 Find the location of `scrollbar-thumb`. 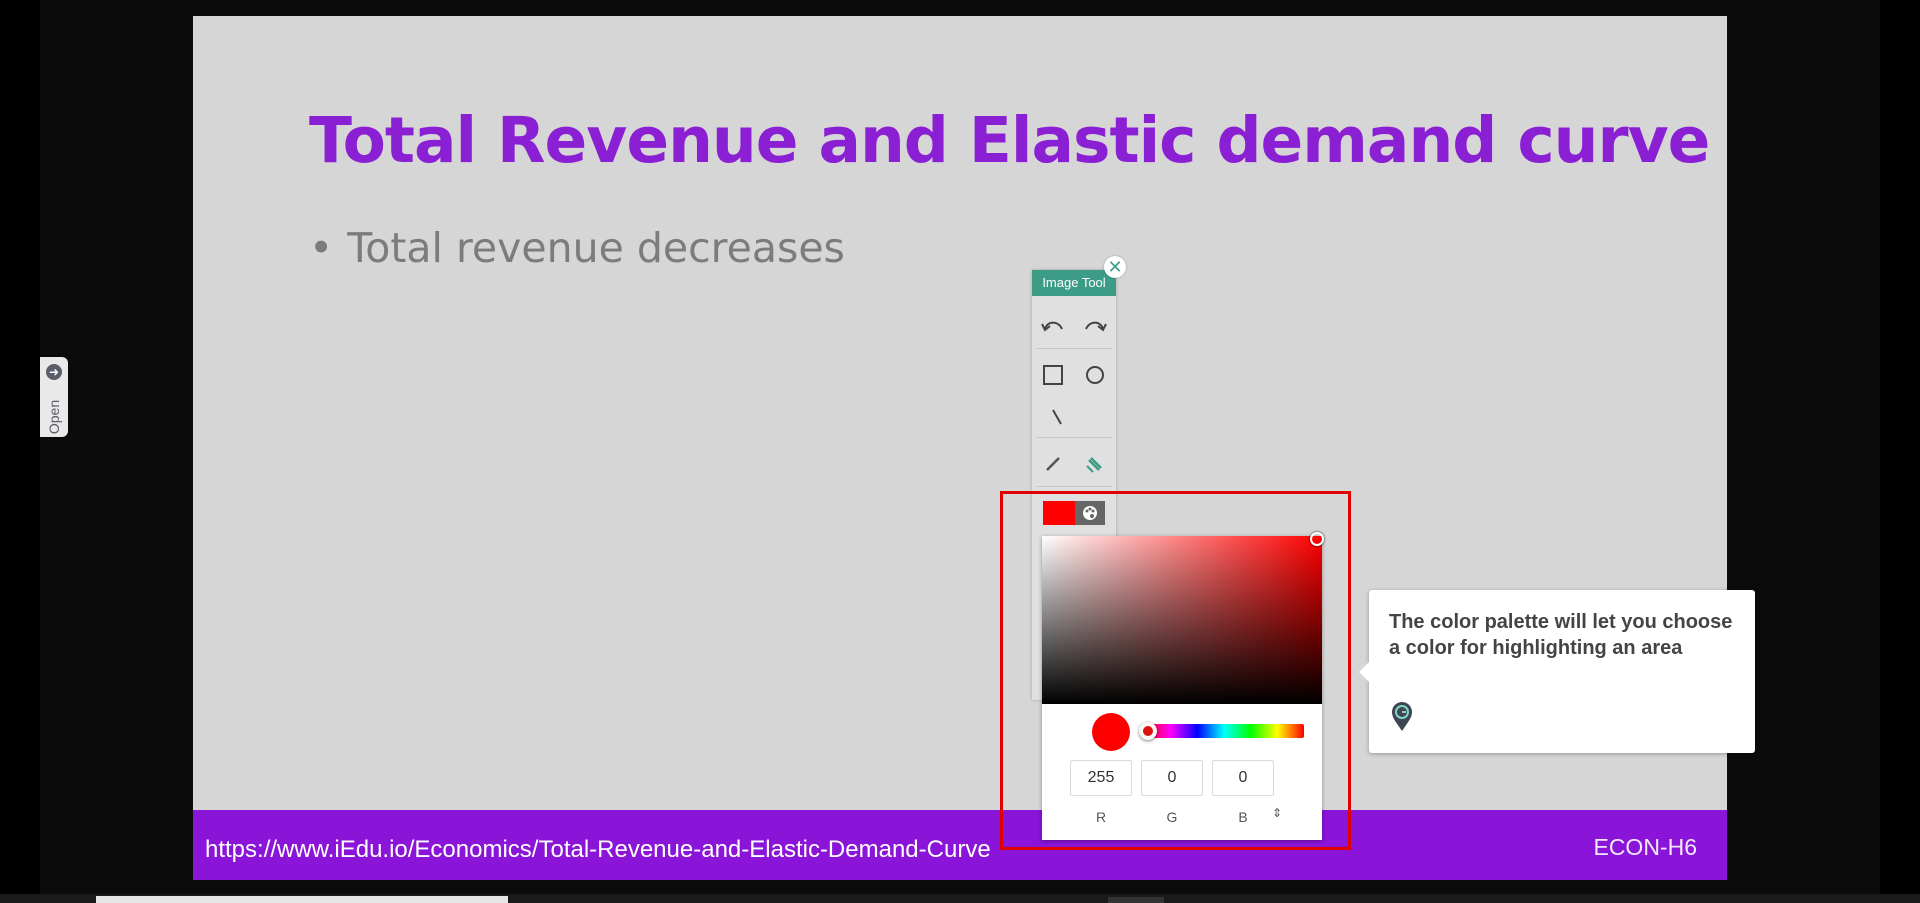

scrollbar-thumb is located at coordinates (302, 899).